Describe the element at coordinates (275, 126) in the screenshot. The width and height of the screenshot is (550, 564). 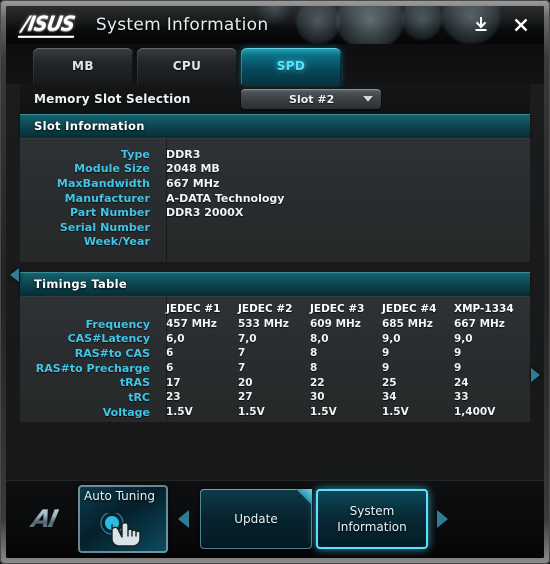
I see `slot-information-heading: Slot Information` at that location.